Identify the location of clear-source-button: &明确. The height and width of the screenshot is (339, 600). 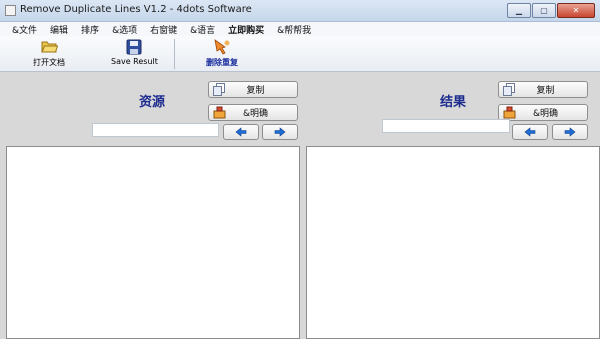
(253, 112).